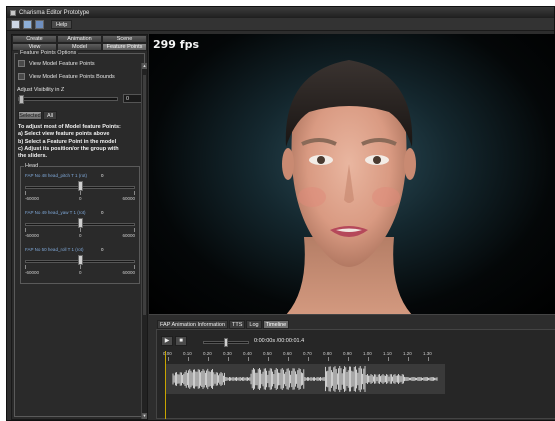 This screenshot has width=555, height=421. What do you see at coordinates (39, 24) in the screenshot?
I see `save-icon` at bounding box center [39, 24].